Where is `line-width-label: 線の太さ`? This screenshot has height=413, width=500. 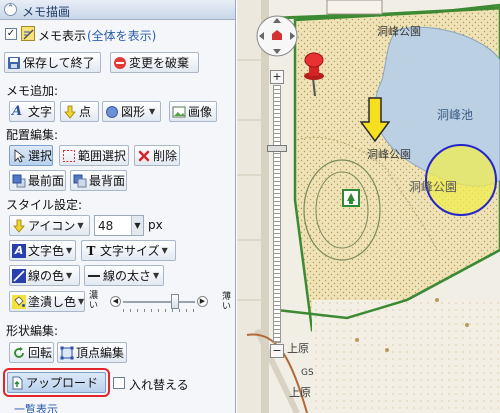
line-width-label: 線の太さ is located at coordinates (127, 276).